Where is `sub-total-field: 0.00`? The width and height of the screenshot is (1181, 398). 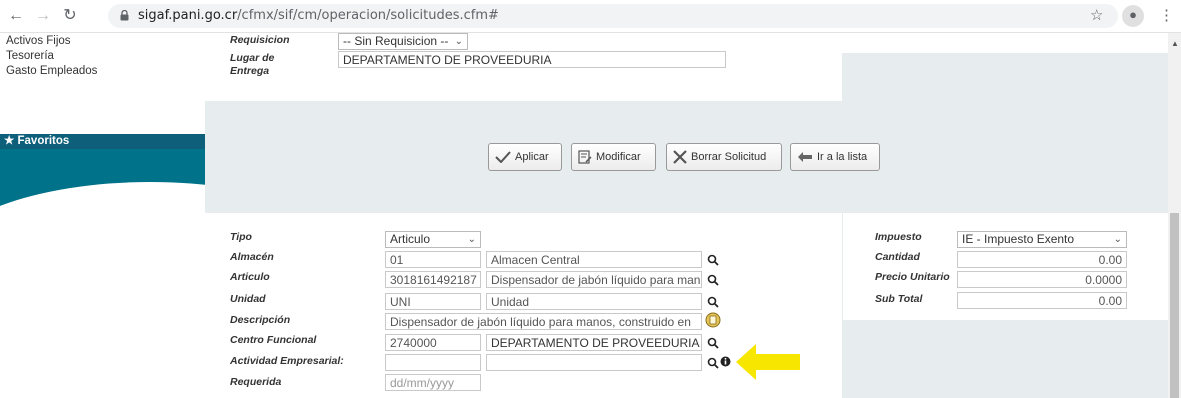 sub-total-field: 0.00 is located at coordinates (1042, 300).